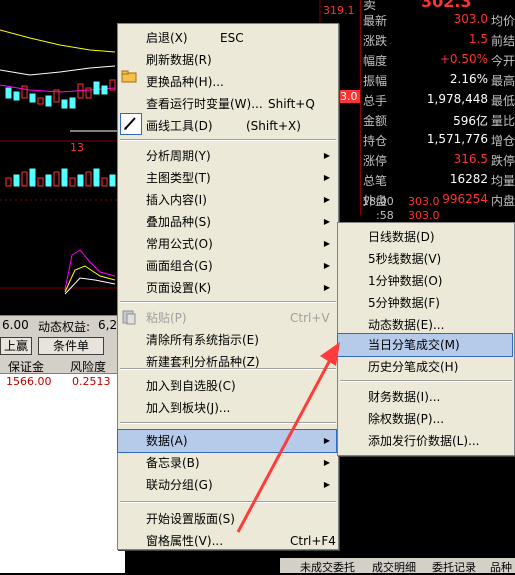 The height and width of the screenshot is (575, 515). I want to click on menu-item: 备忘录(B) ▶, so click(227, 463).